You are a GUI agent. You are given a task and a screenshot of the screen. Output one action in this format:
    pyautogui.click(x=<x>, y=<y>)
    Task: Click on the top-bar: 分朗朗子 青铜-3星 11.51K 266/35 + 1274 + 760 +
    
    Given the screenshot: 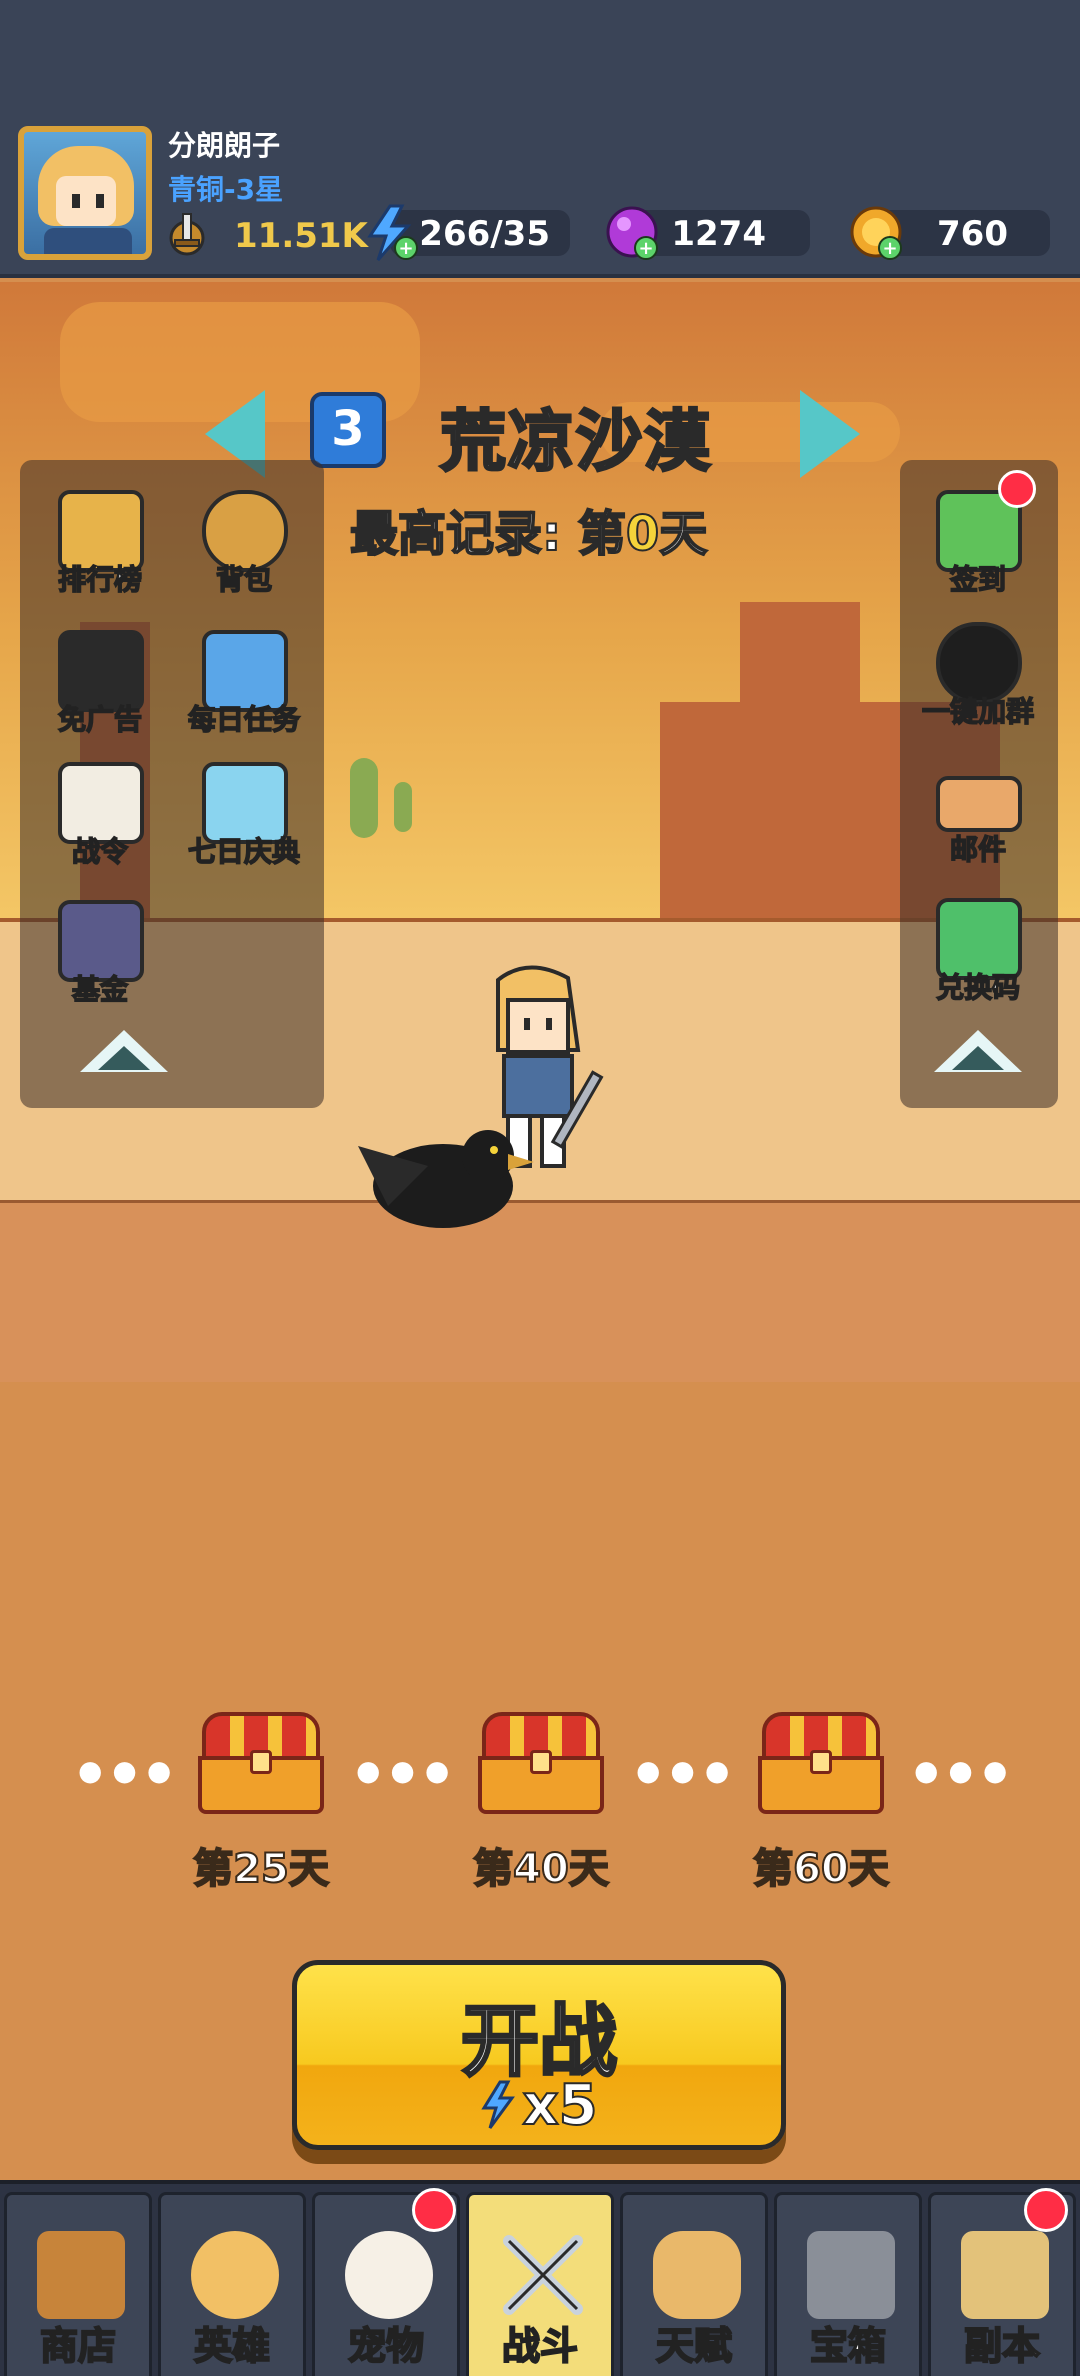 What is the action you would take?
    pyautogui.click(x=540, y=139)
    